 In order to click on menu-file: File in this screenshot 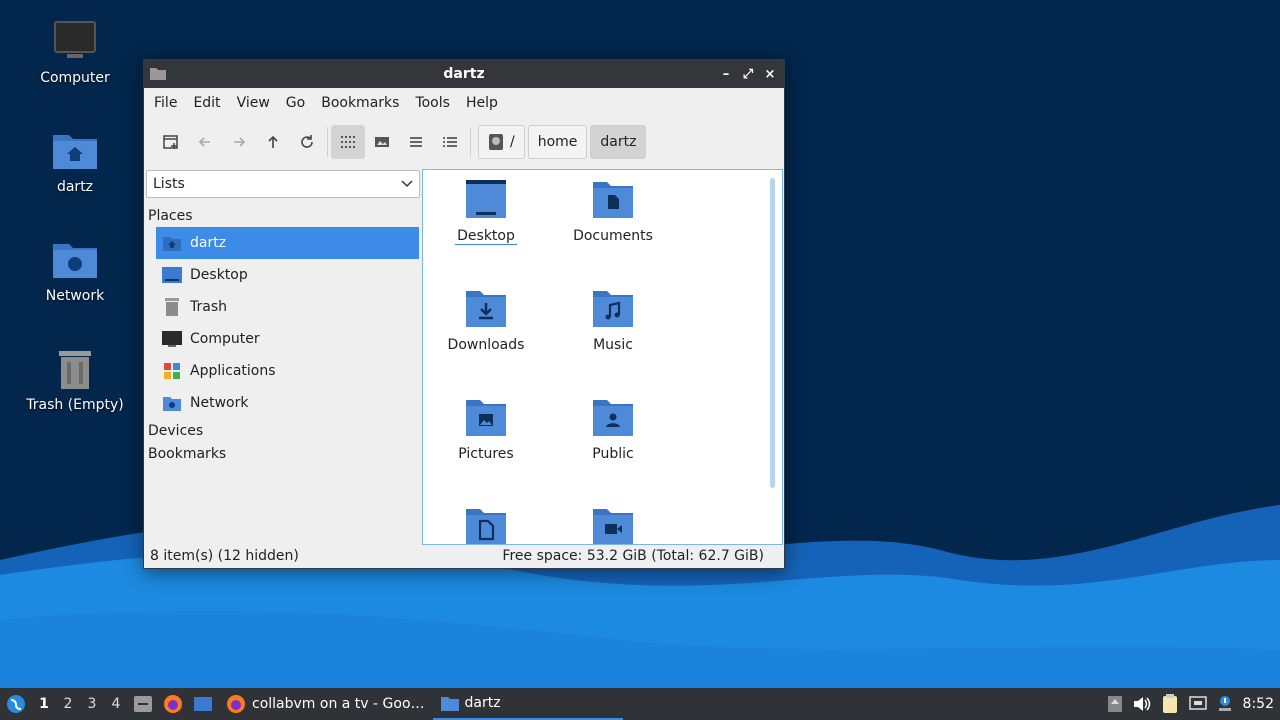, I will do `click(165, 103)`.